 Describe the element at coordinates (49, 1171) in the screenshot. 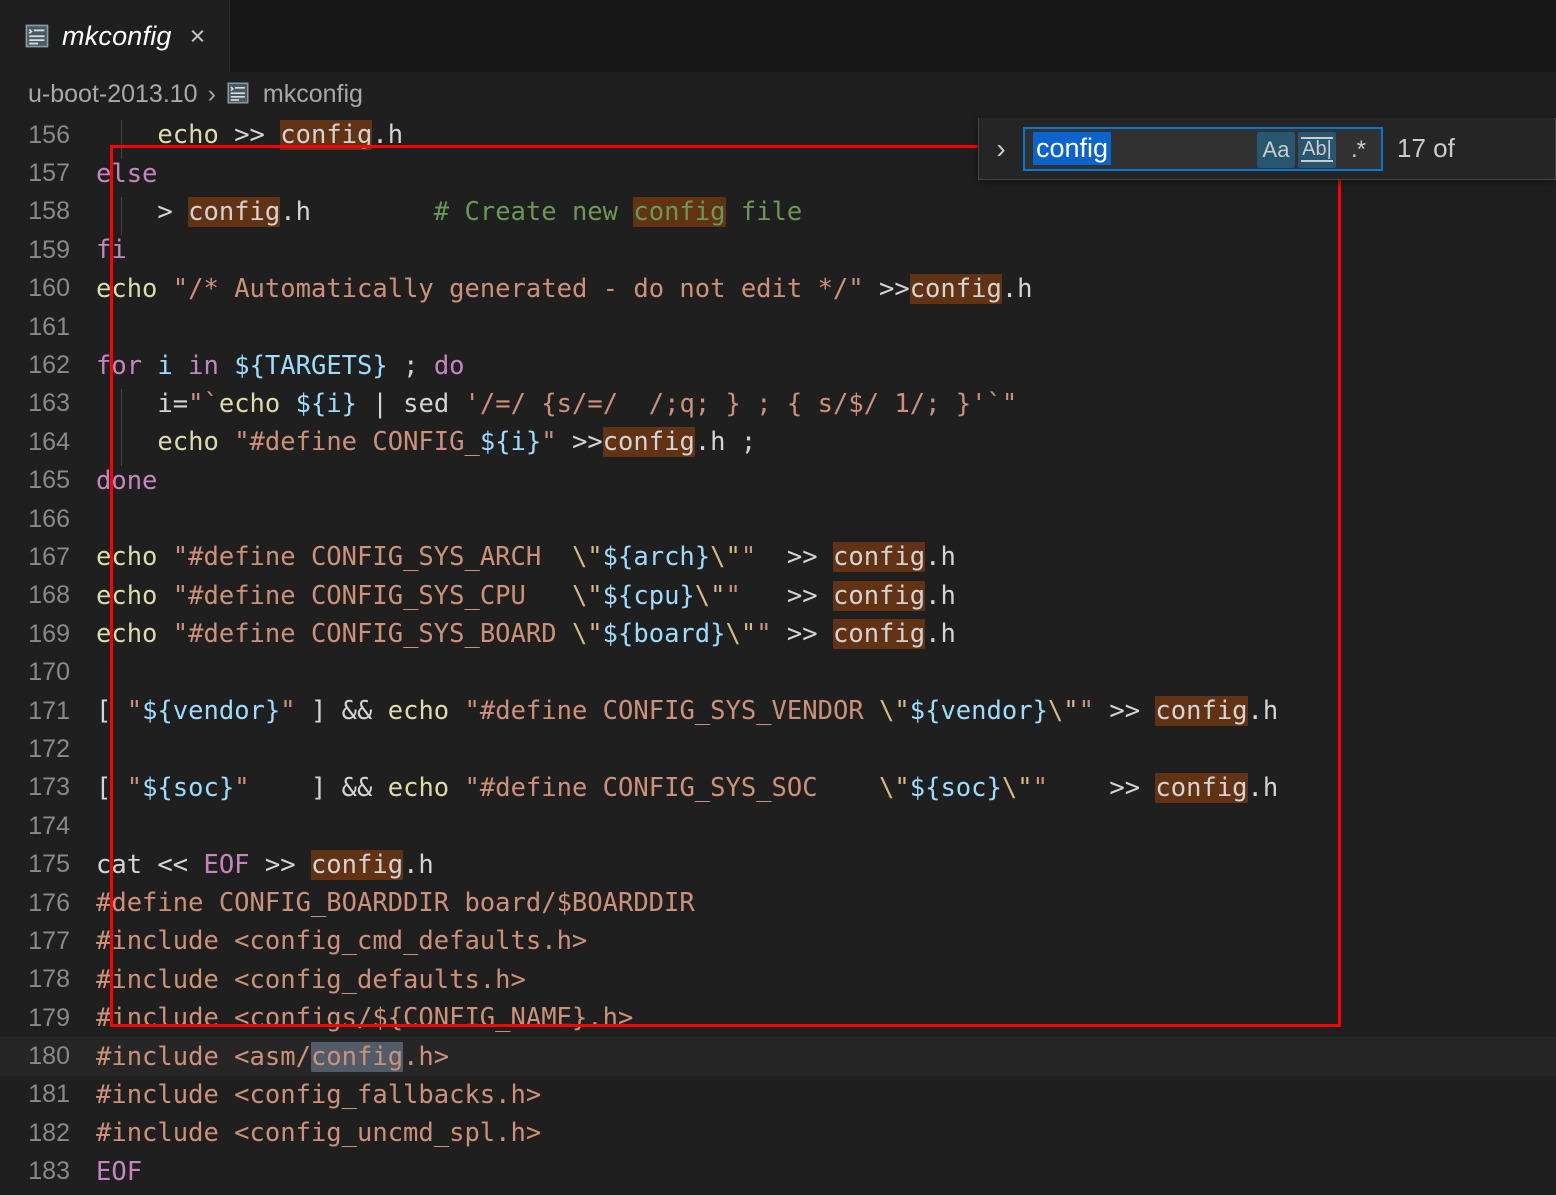

I see `line-number: 183` at that location.